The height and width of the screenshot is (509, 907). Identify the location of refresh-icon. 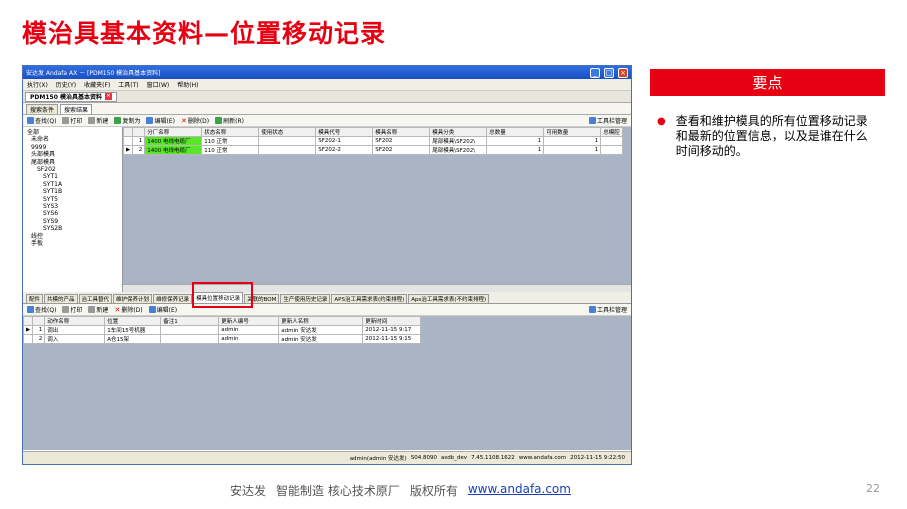
(219, 120).